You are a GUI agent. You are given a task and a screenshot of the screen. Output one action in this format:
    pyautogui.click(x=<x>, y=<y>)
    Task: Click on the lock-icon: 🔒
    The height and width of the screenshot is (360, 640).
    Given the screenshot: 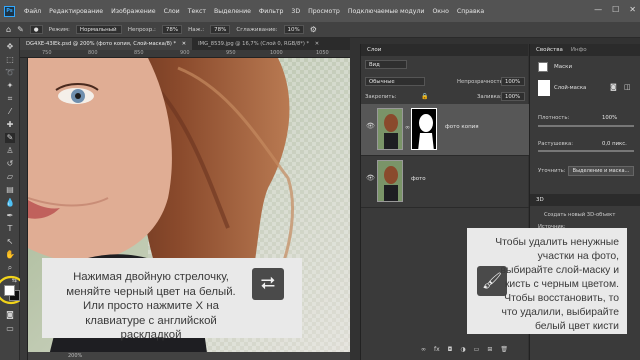 What is the action you would take?
    pyautogui.click(x=424, y=96)
    